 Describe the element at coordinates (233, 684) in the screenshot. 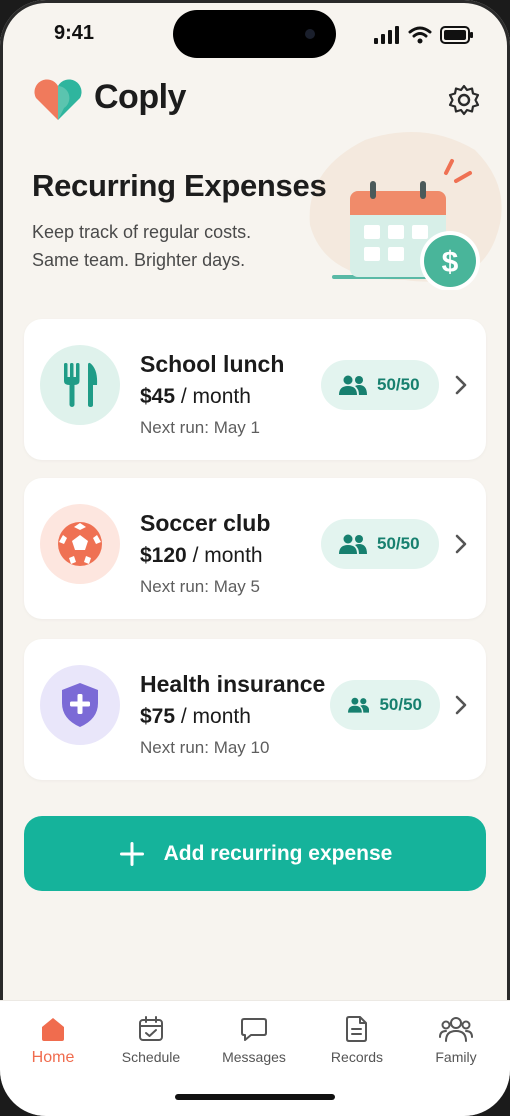

I see `expense-name: Health insurance` at that location.